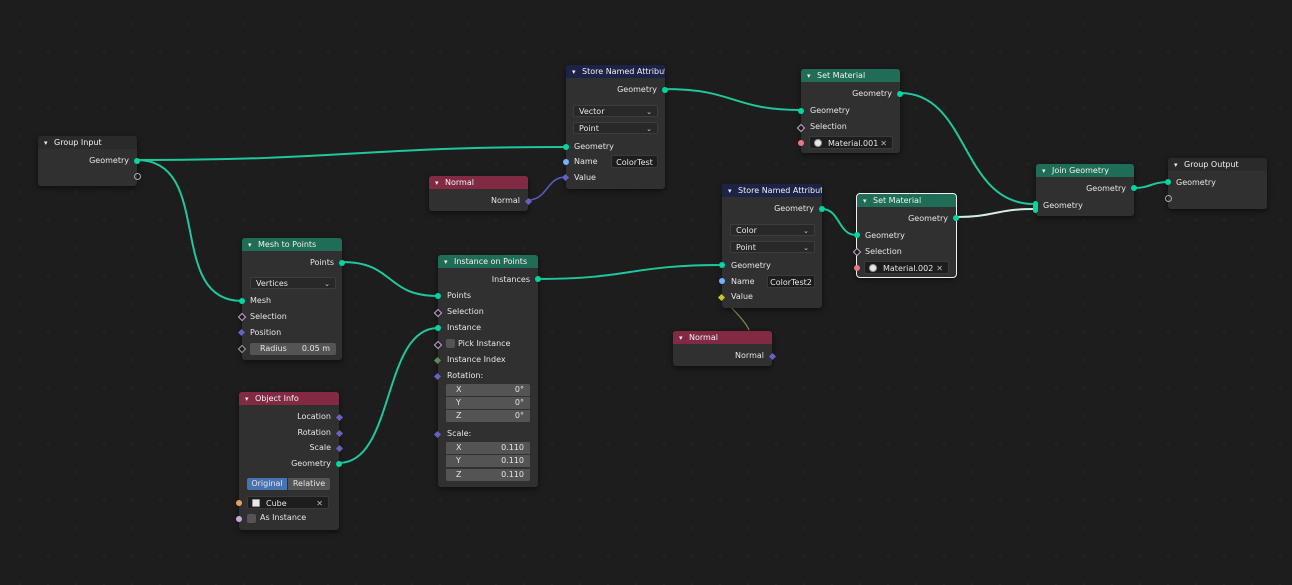 The image size is (1292, 585). Describe the element at coordinates (242, 301) in the screenshot. I see `mesh-input-socket` at that location.